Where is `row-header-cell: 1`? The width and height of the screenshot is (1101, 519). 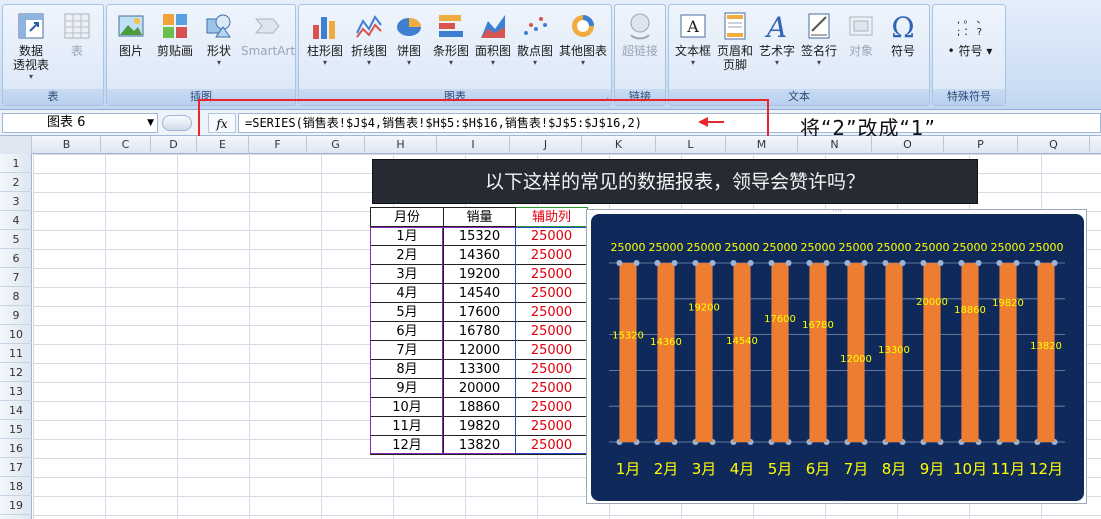 row-header-cell: 1 is located at coordinates (16, 163).